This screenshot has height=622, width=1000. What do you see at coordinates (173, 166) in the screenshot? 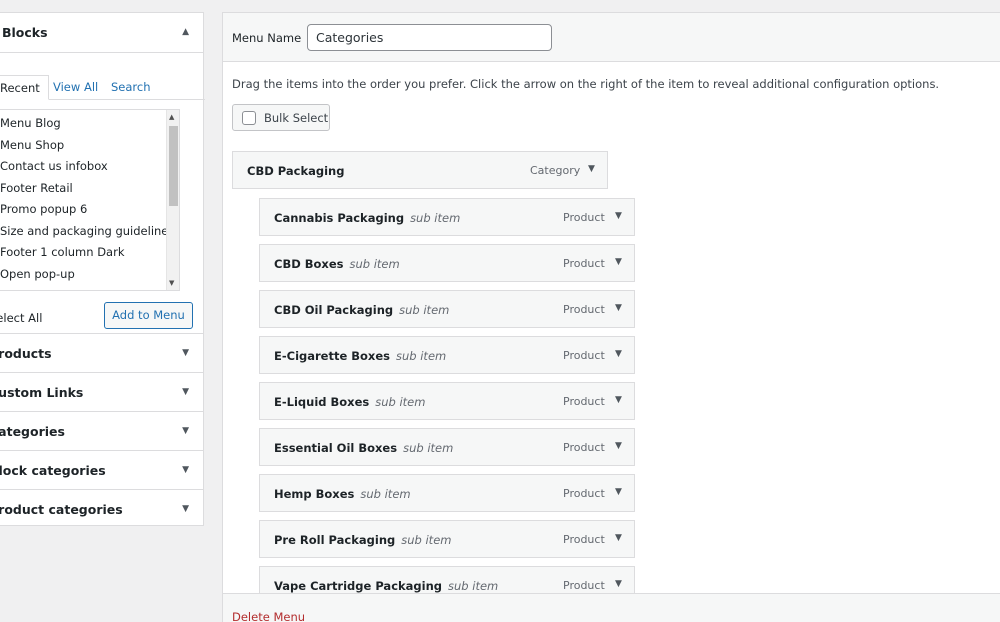
I see `scroll-thumb` at bounding box center [173, 166].